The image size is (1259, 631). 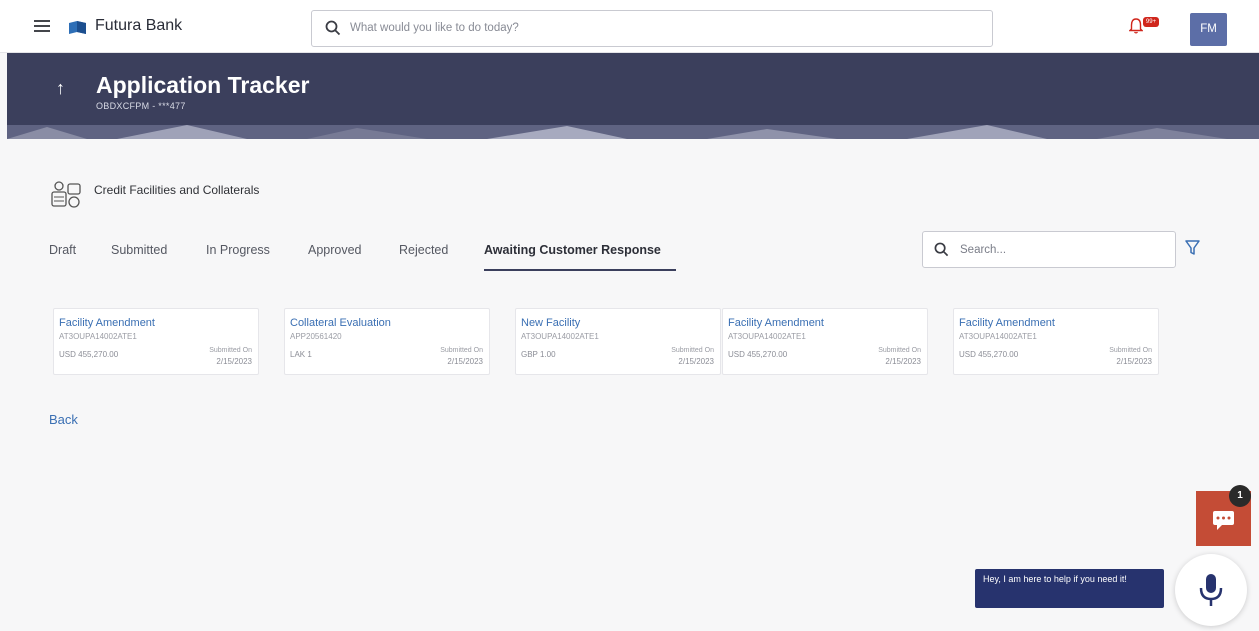 I want to click on card-amount: GBP 1.00, so click(x=538, y=354).